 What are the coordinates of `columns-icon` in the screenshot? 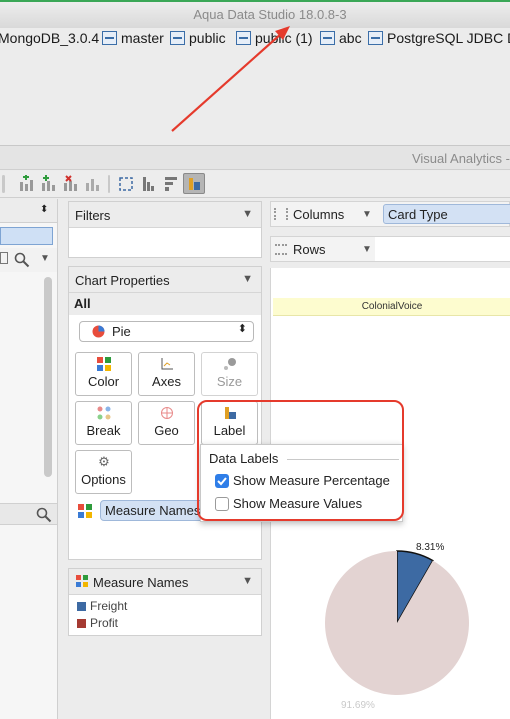 It's located at (281, 214).